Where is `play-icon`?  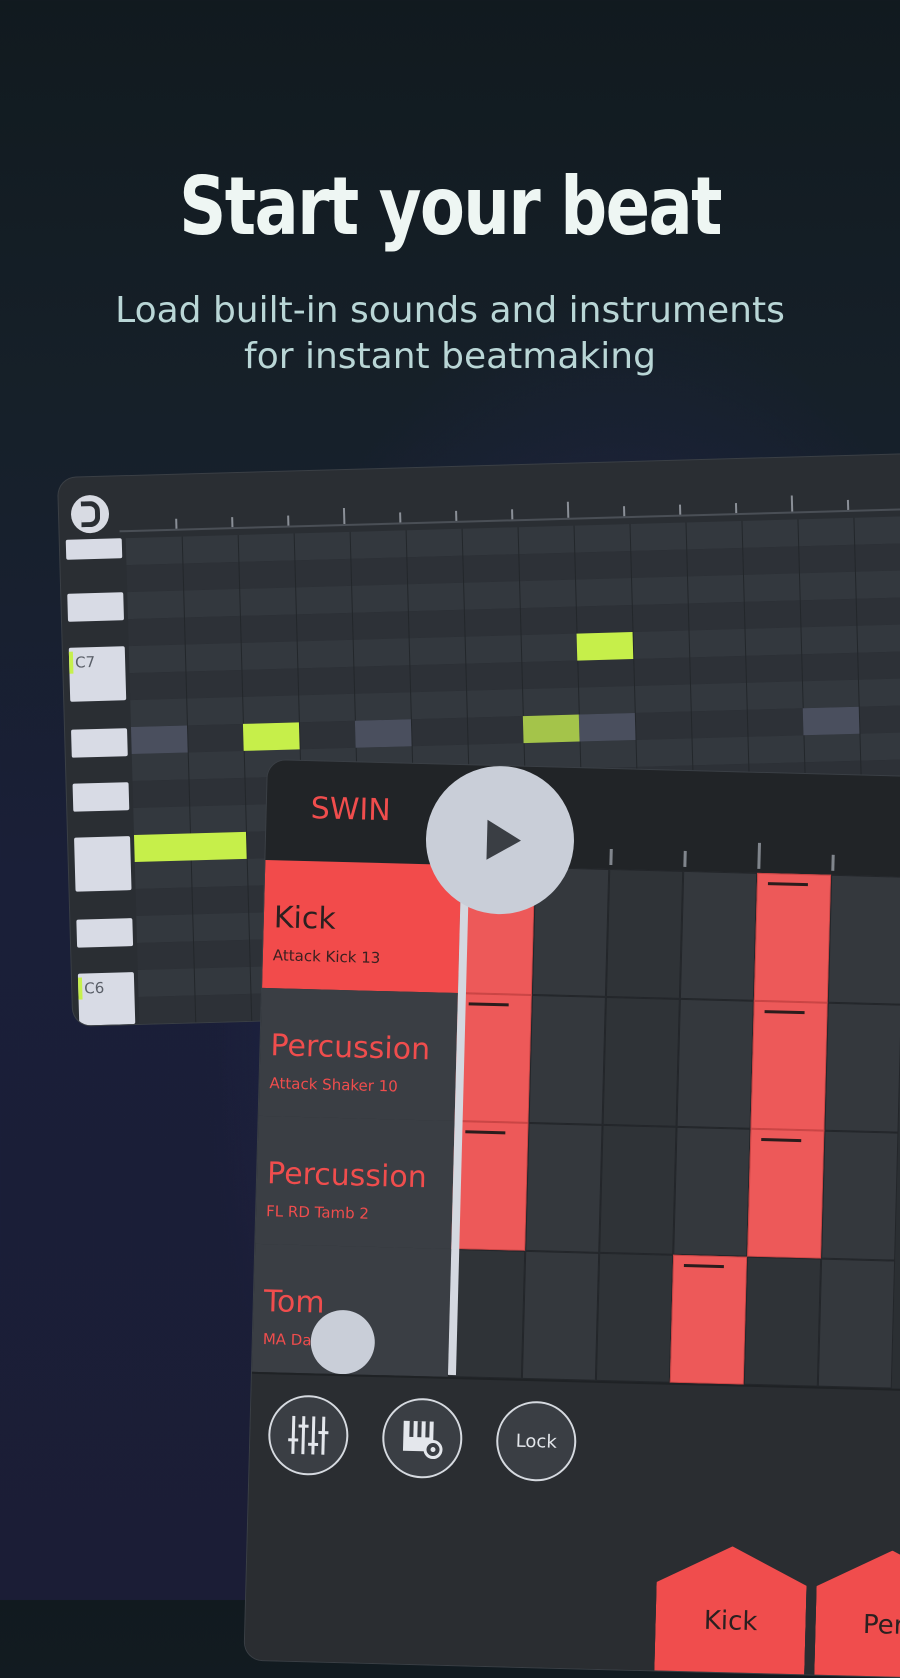 play-icon is located at coordinates (503, 840).